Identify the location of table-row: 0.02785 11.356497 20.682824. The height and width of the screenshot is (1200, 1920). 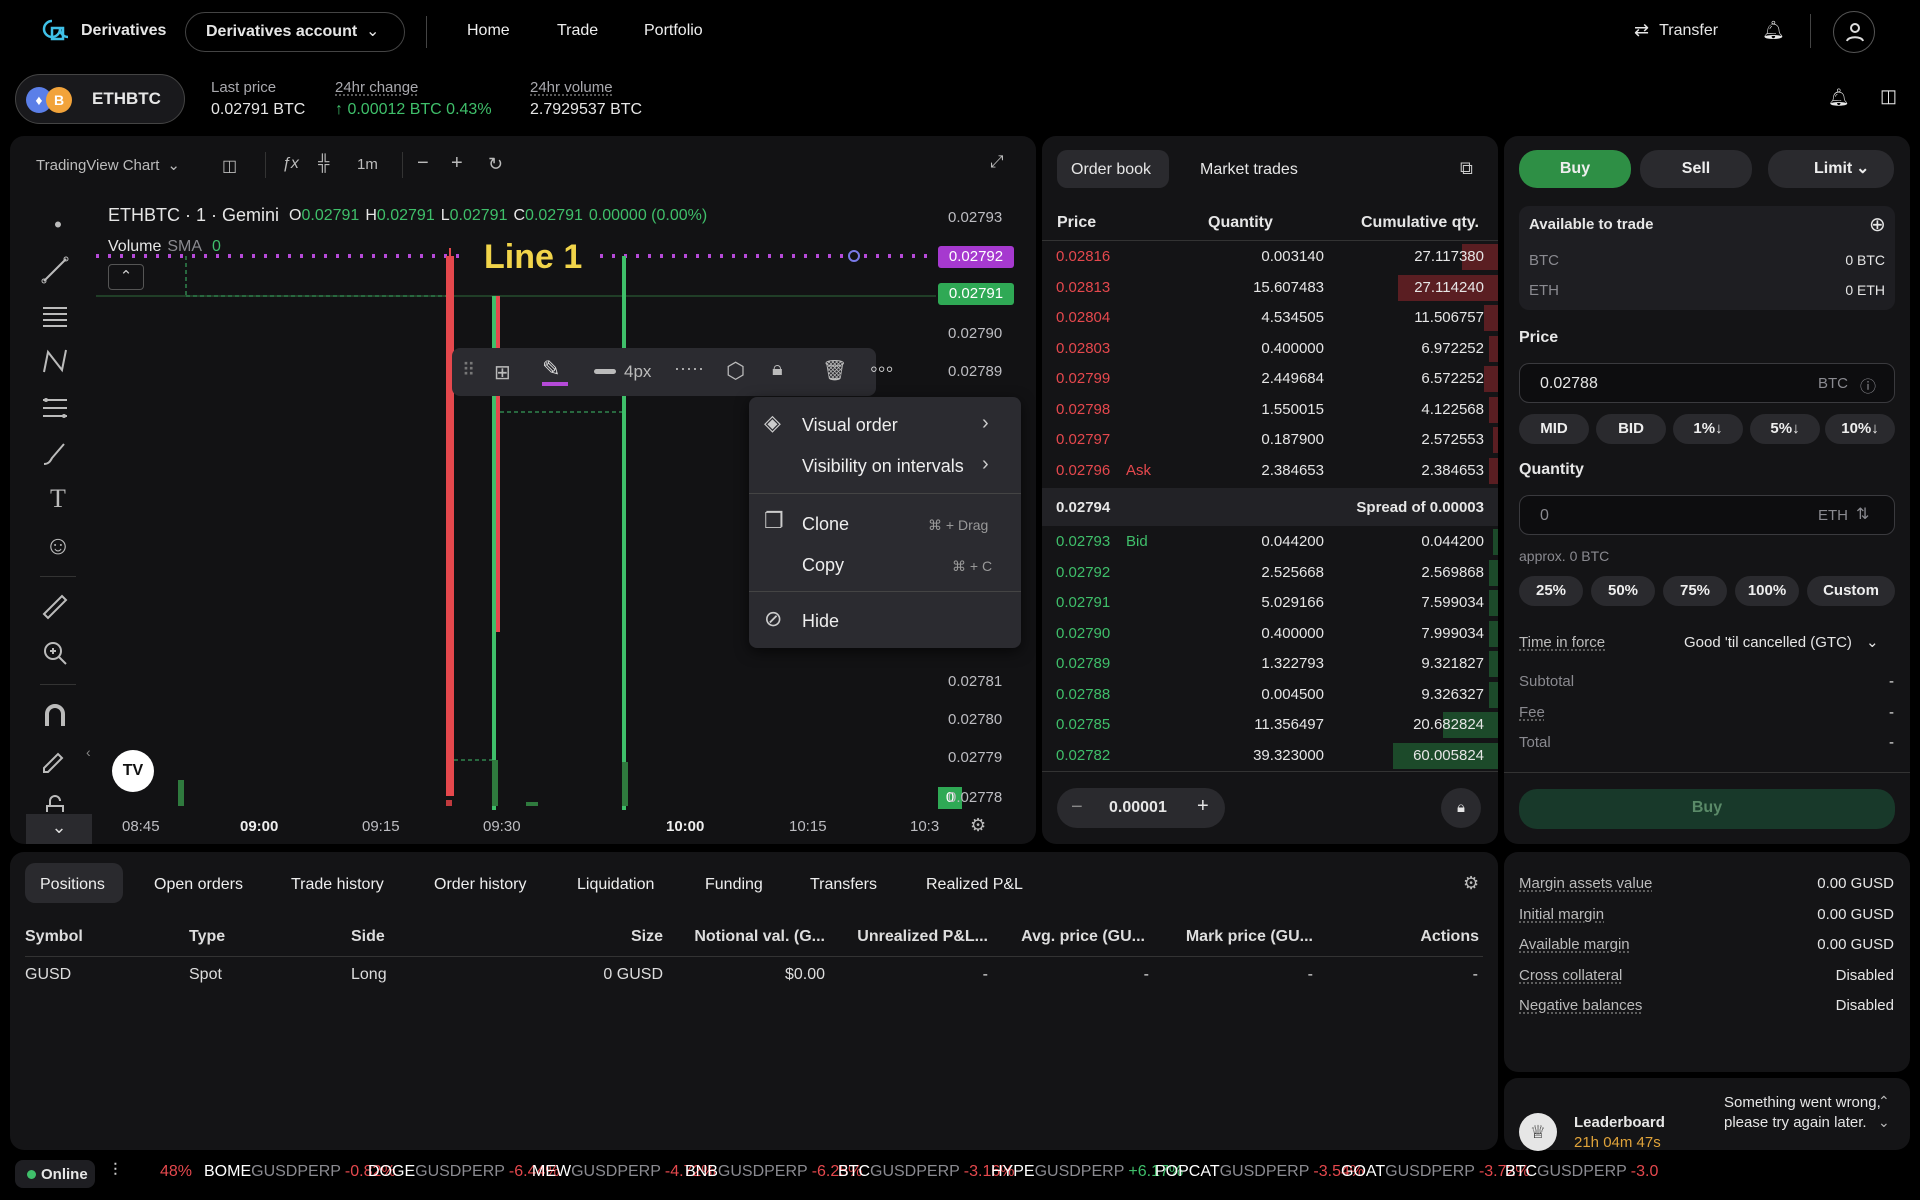
(1270, 725).